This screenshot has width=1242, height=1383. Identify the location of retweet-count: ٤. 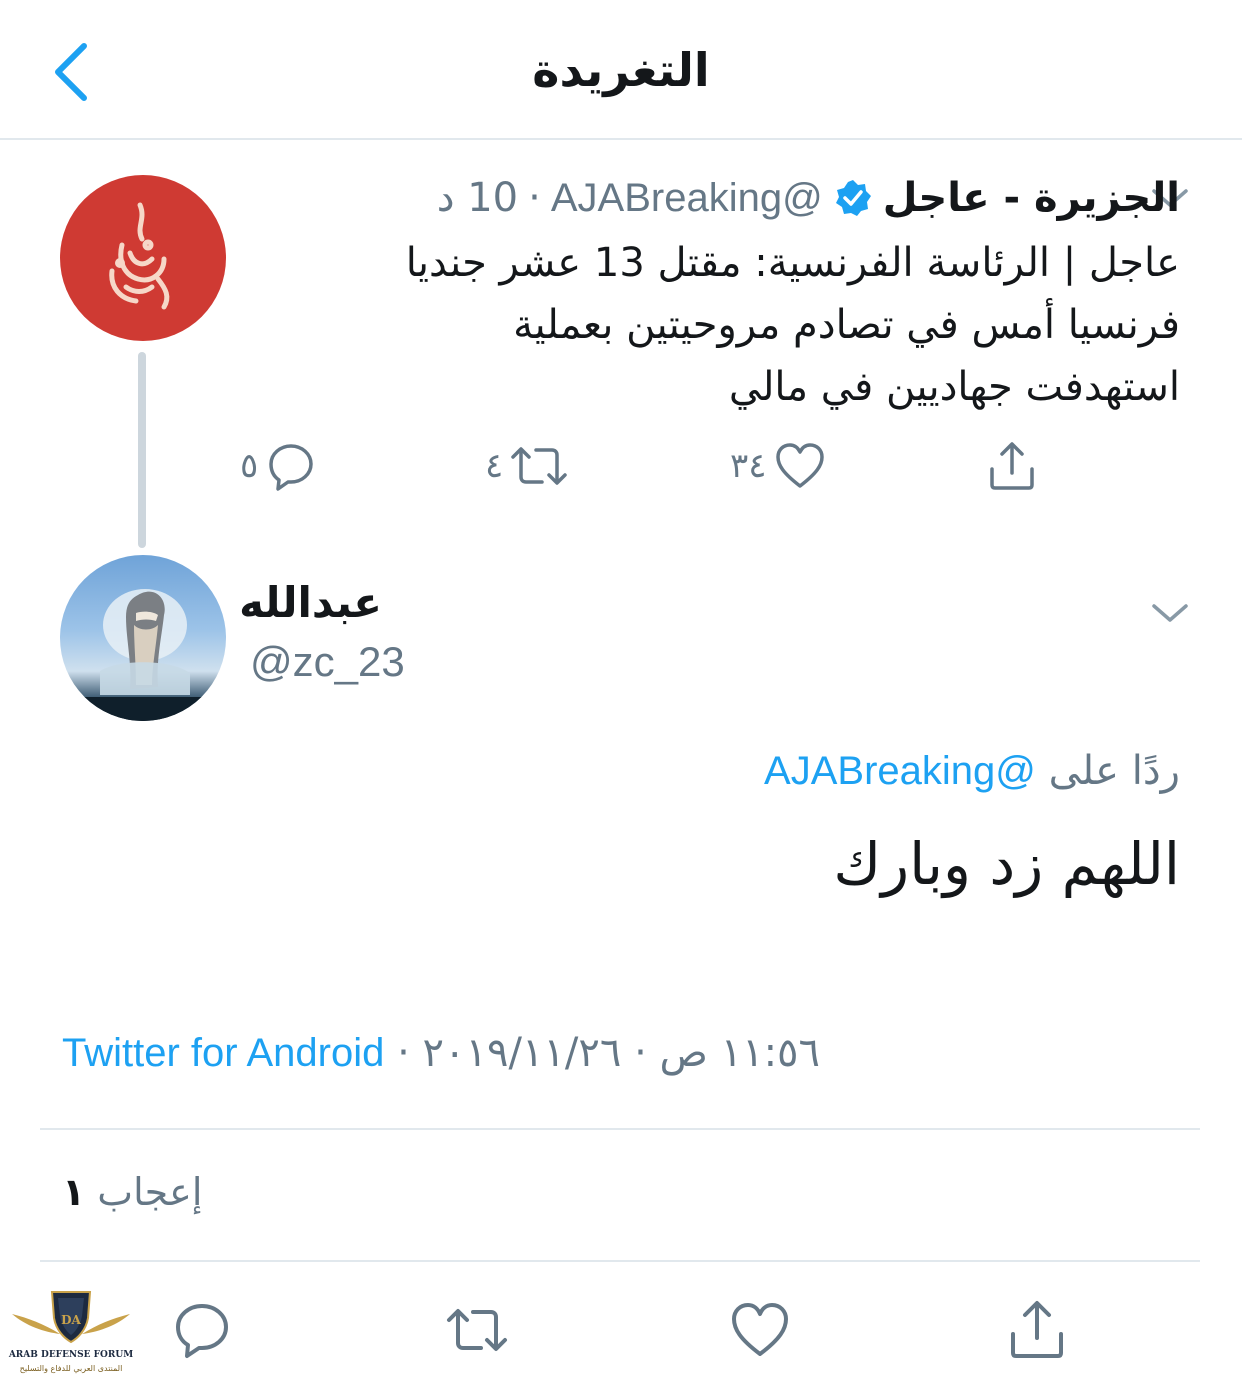
(494, 466).